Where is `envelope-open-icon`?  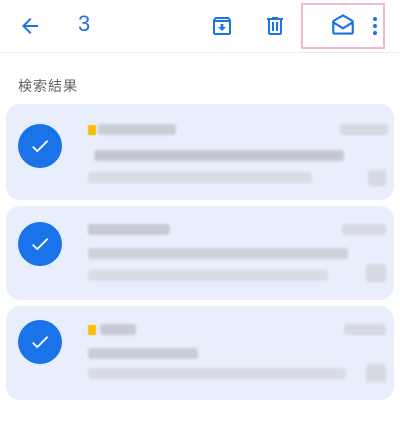 envelope-open-icon is located at coordinates (343, 26).